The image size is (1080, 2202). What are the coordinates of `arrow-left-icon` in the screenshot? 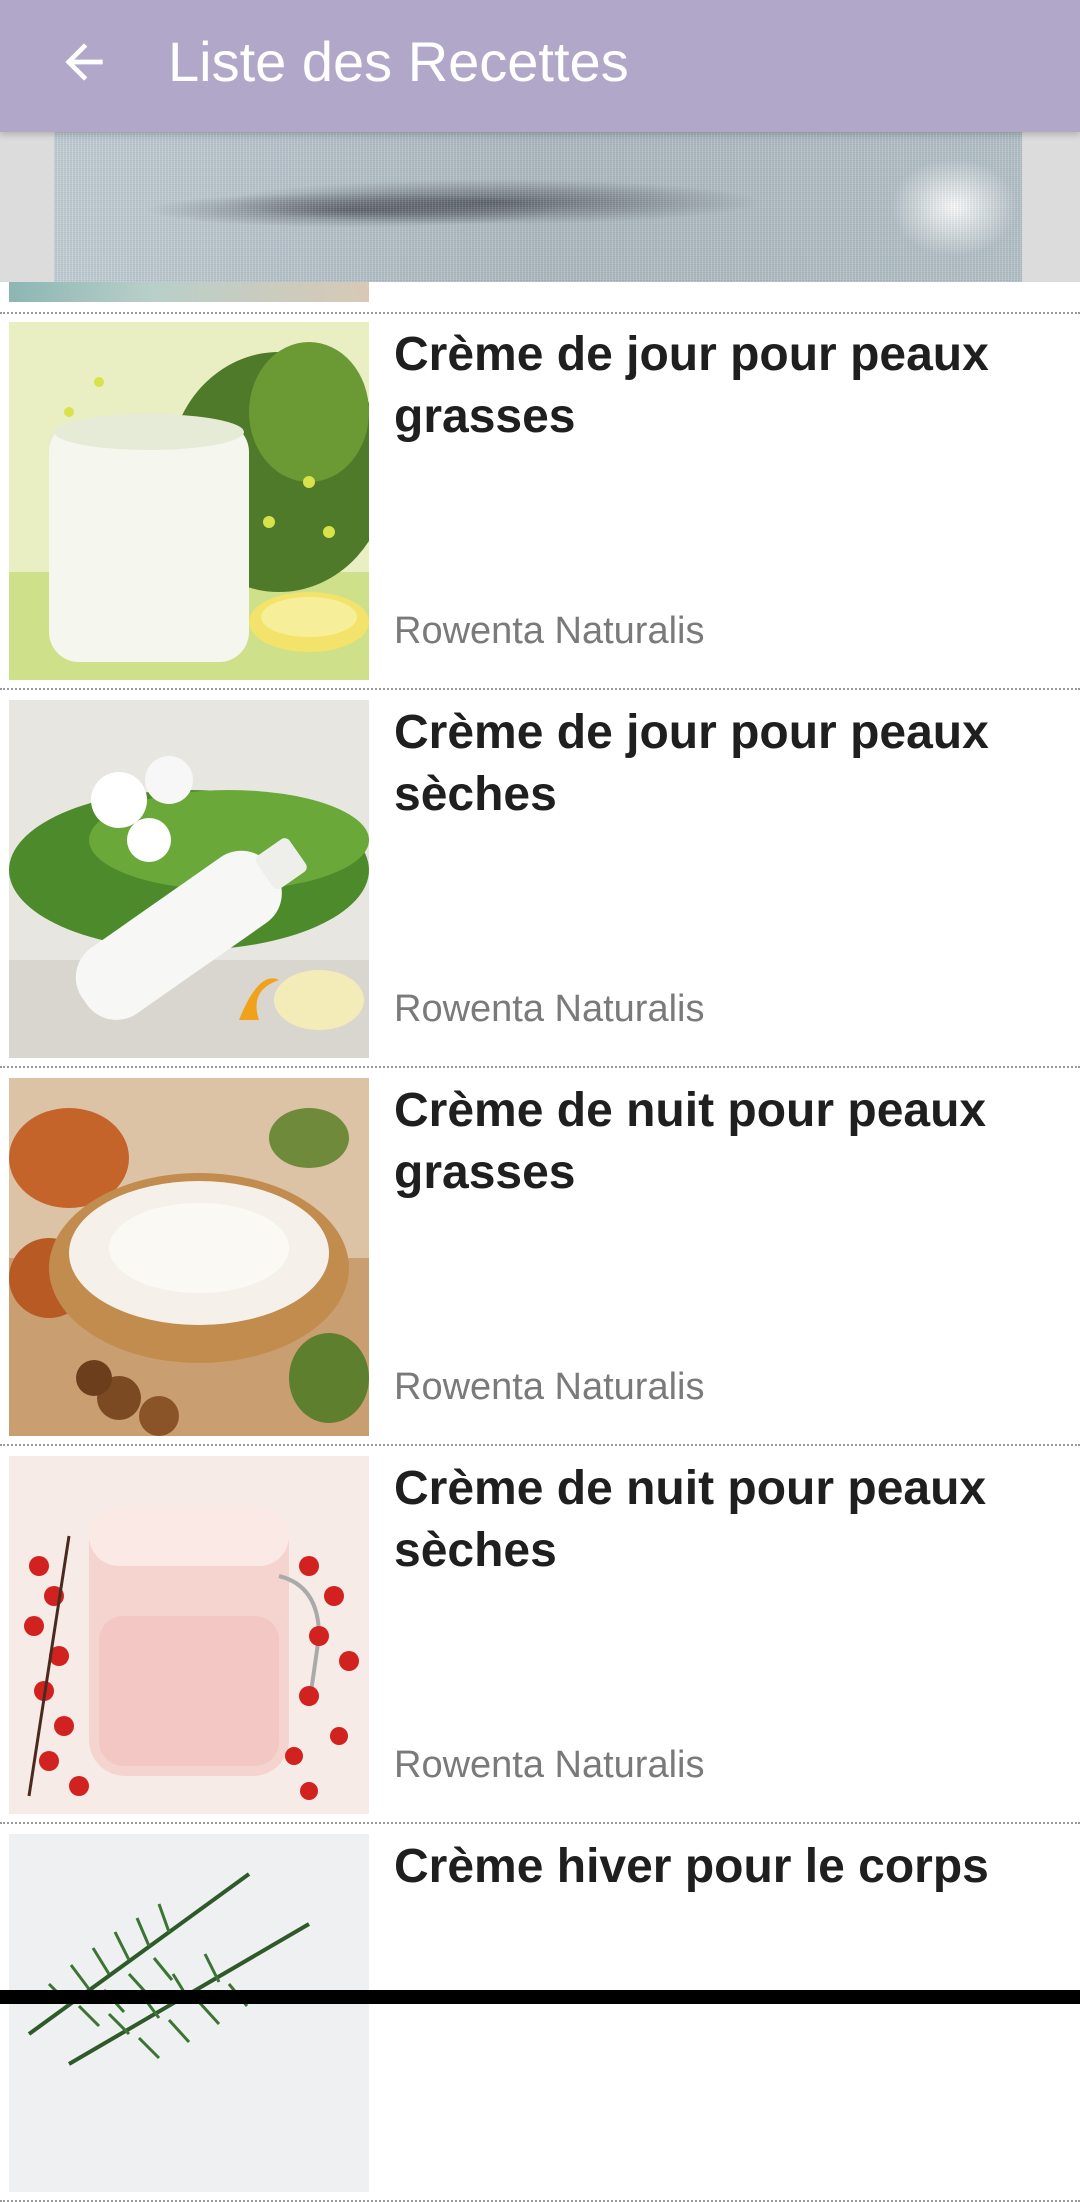 It's located at (84, 62).